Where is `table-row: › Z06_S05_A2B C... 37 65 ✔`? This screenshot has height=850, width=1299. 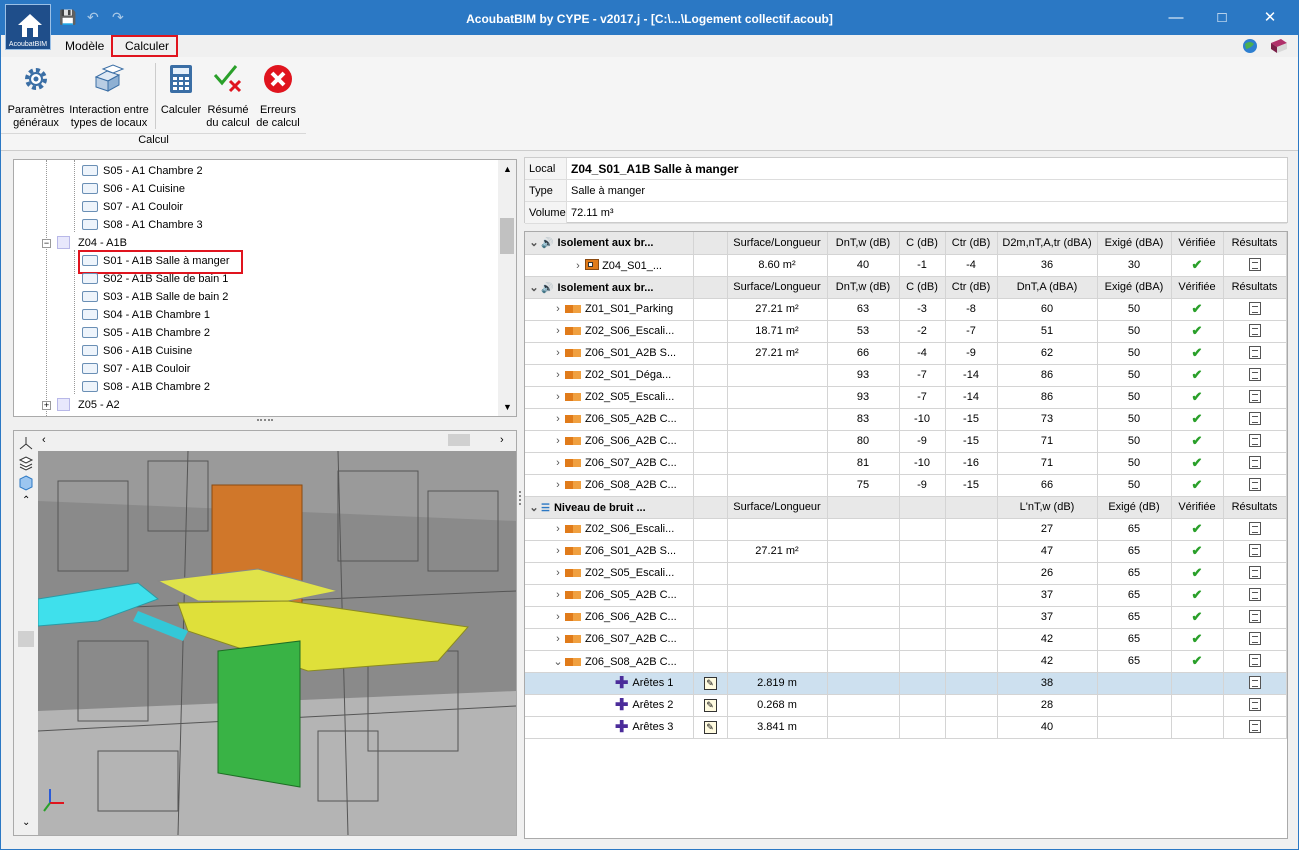 table-row: › Z06_S05_A2B C... 37 65 ✔ is located at coordinates (906, 595).